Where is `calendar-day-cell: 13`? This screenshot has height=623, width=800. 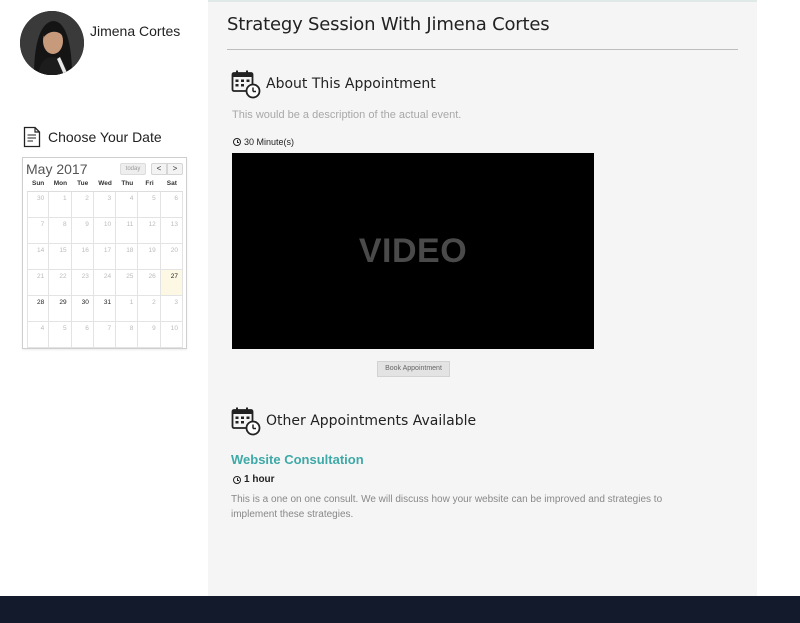 calendar-day-cell: 13 is located at coordinates (171, 231).